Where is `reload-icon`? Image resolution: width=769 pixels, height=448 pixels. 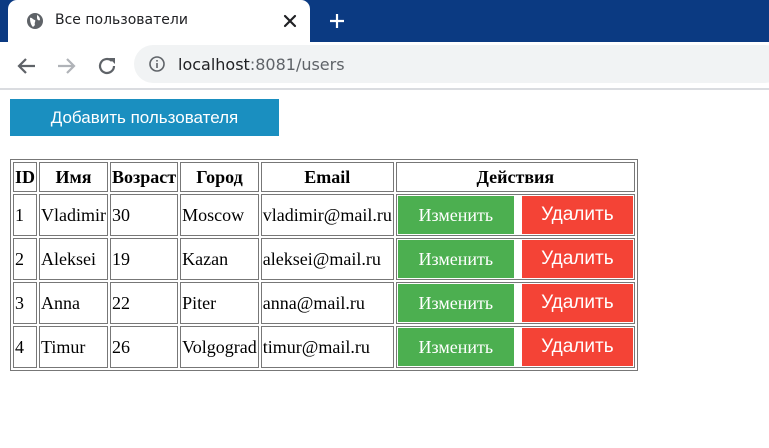 reload-icon is located at coordinates (107, 66).